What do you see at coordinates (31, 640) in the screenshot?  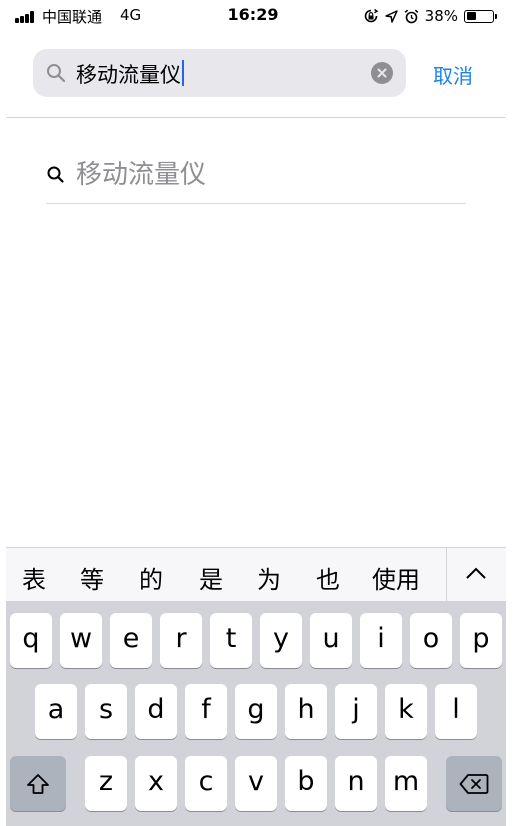 I see `key-q: q` at bounding box center [31, 640].